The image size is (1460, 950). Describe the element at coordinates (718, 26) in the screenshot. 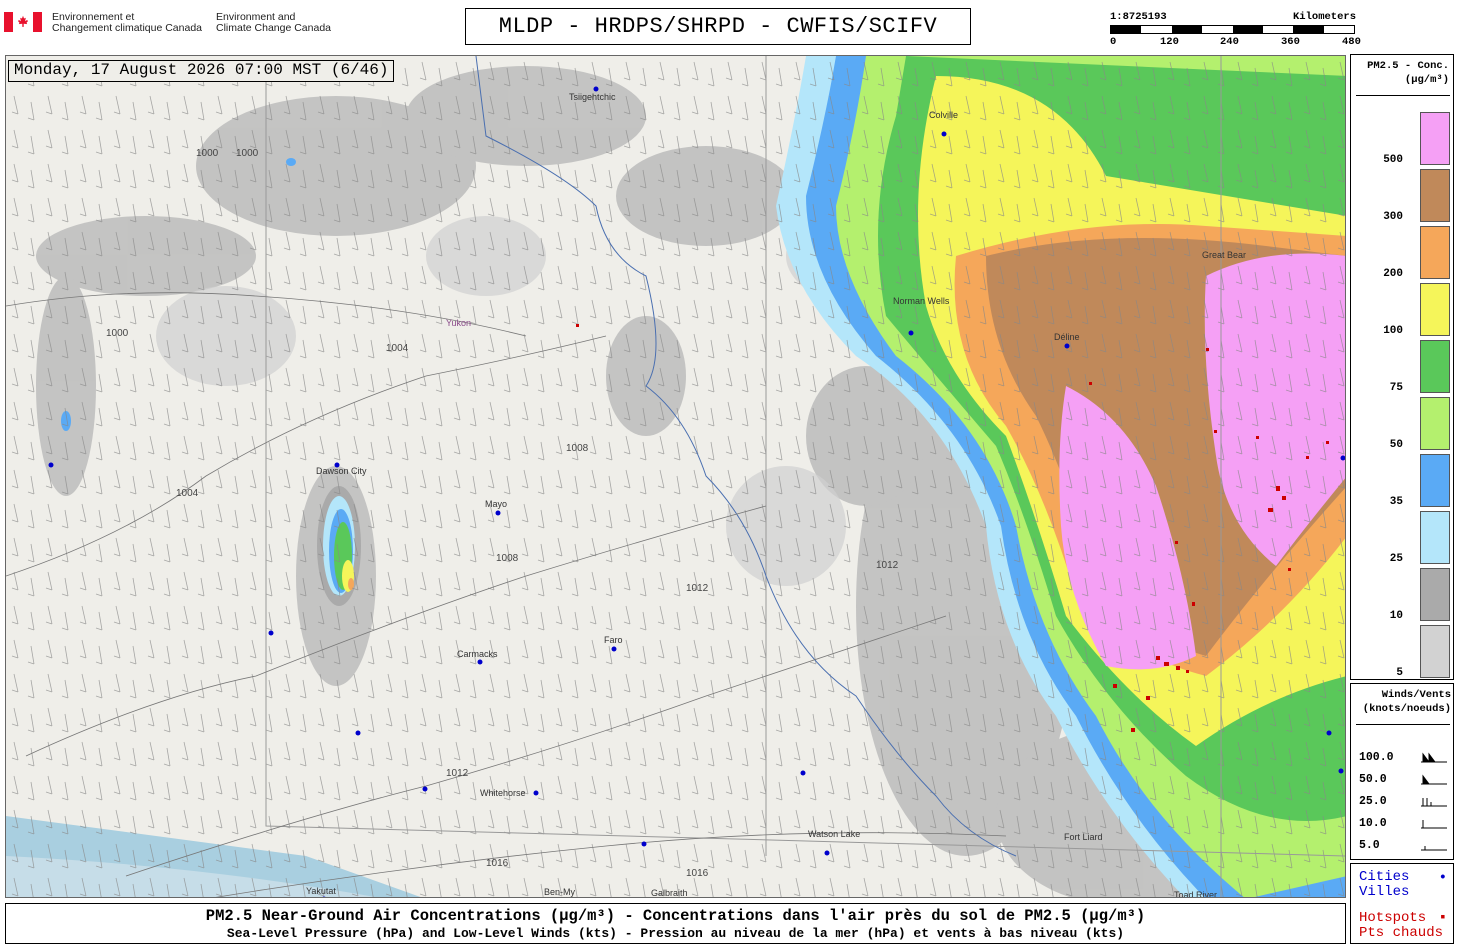

I see `product-title: MLDP - HRDPS/SHRPD - CWFIS/SCIFV` at that location.